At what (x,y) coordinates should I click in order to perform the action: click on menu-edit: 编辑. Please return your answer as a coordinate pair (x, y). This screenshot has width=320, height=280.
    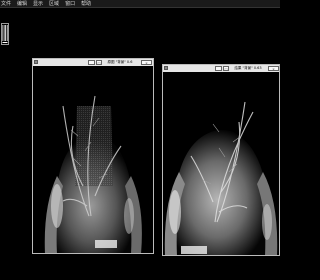
    Looking at the image, I should click on (22, 4).